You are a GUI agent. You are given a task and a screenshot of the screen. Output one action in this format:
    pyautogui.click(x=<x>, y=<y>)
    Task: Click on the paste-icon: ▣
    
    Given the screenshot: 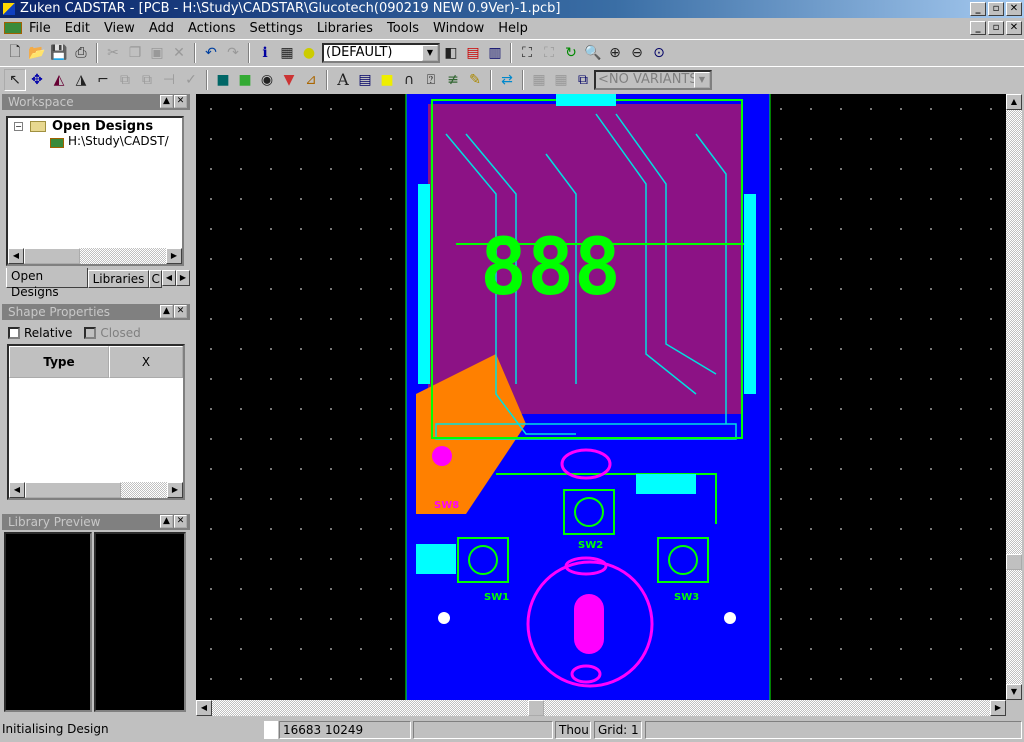 What is the action you would take?
    pyautogui.click(x=157, y=53)
    